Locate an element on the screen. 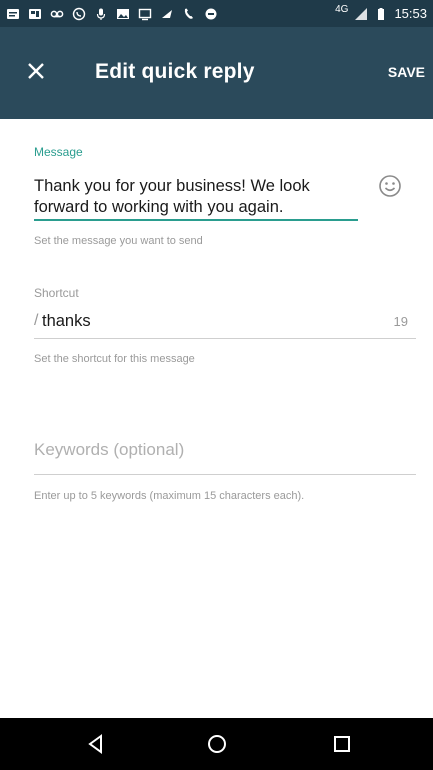  status-bar: 4G 15:53 is located at coordinates (216, 13).